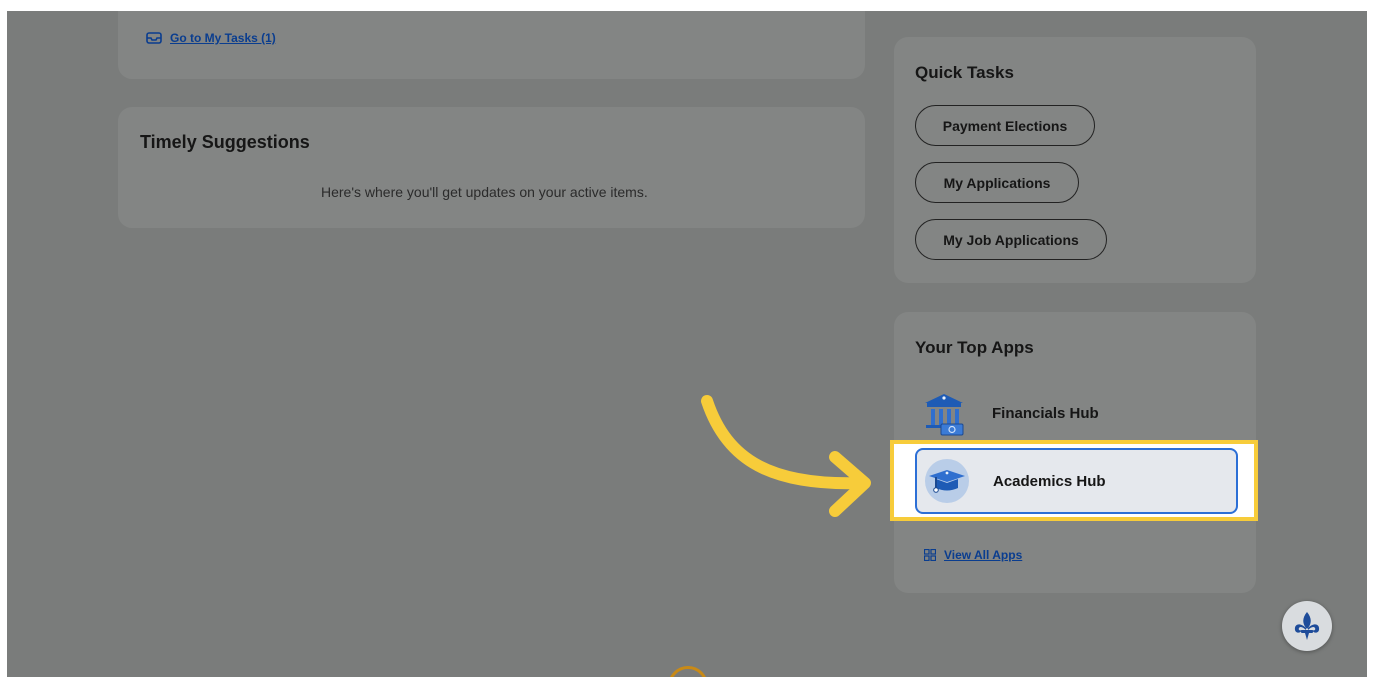 The height and width of the screenshot is (677, 1386). Describe the element at coordinates (688, 671) in the screenshot. I see `assistant-bubble` at that location.